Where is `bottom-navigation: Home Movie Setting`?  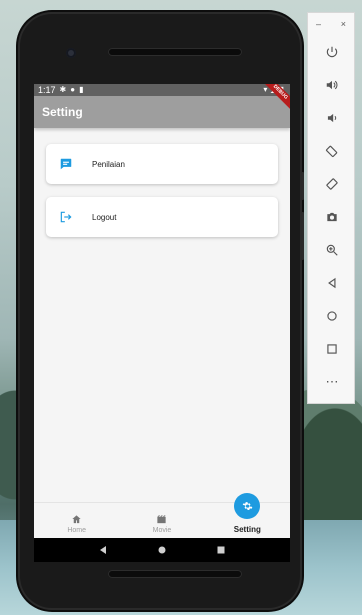
bottom-navigation: Home Movie Setting is located at coordinates (162, 515).